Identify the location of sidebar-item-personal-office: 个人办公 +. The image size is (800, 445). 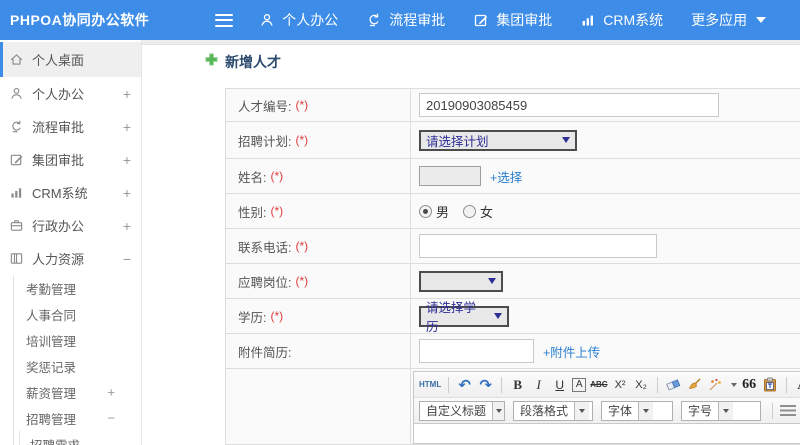
(70, 93).